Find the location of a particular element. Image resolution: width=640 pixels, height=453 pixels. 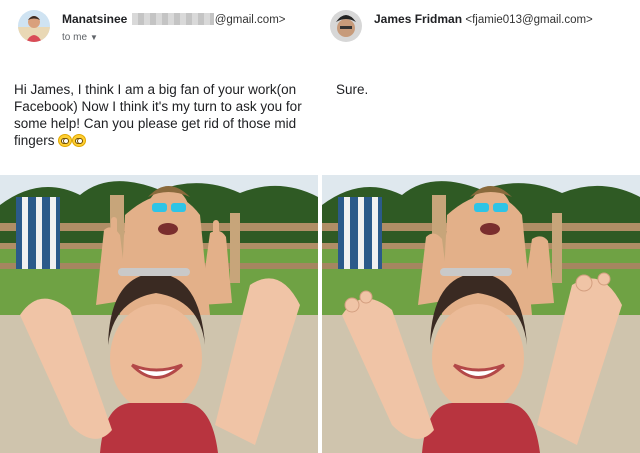

sender-line: Manatsinee @gmail.com> is located at coordinates (174, 19).